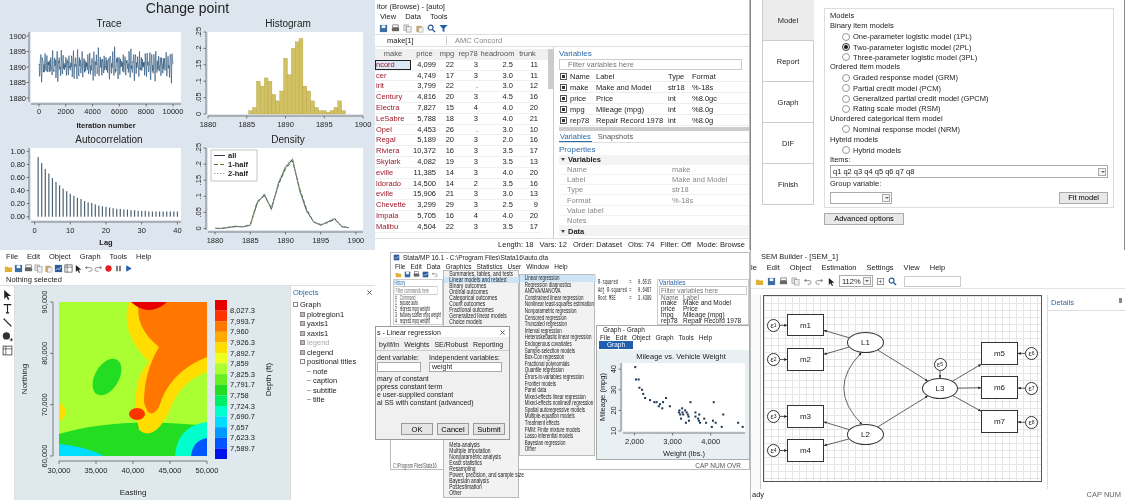  Describe the element at coordinates (133, 492) in the screenshot. I see `axis-label: Easting` at that location.